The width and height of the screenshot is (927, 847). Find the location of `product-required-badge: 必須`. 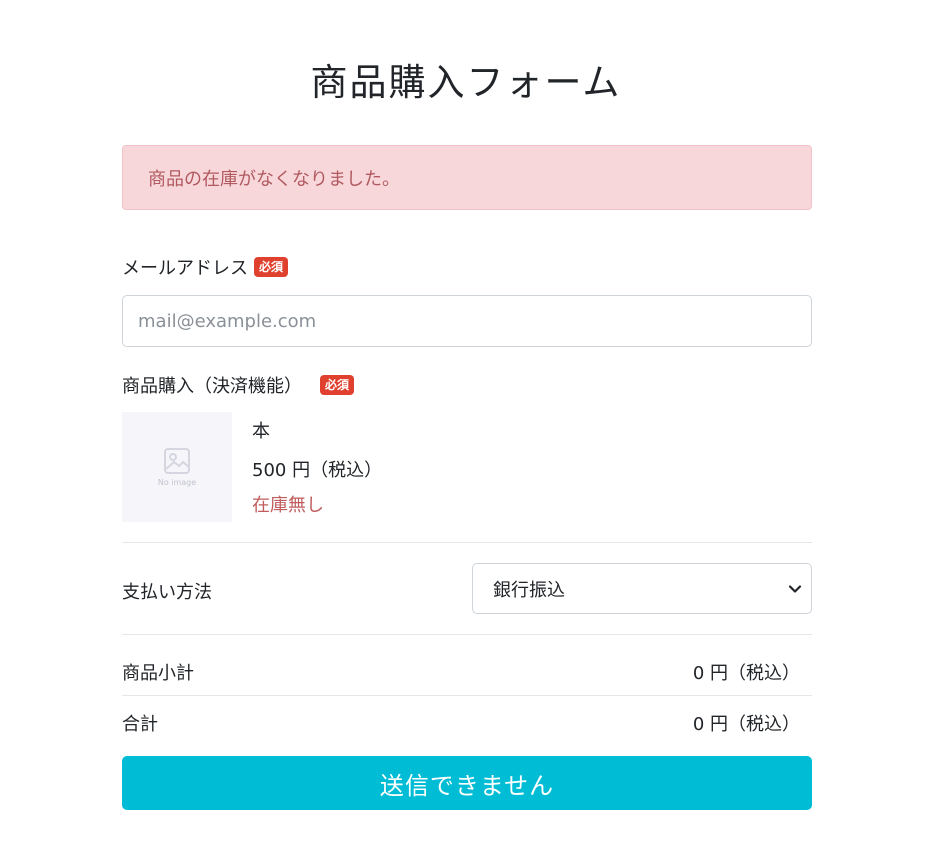

product-required-badge: 必須 is located at coordinates (337, 385).